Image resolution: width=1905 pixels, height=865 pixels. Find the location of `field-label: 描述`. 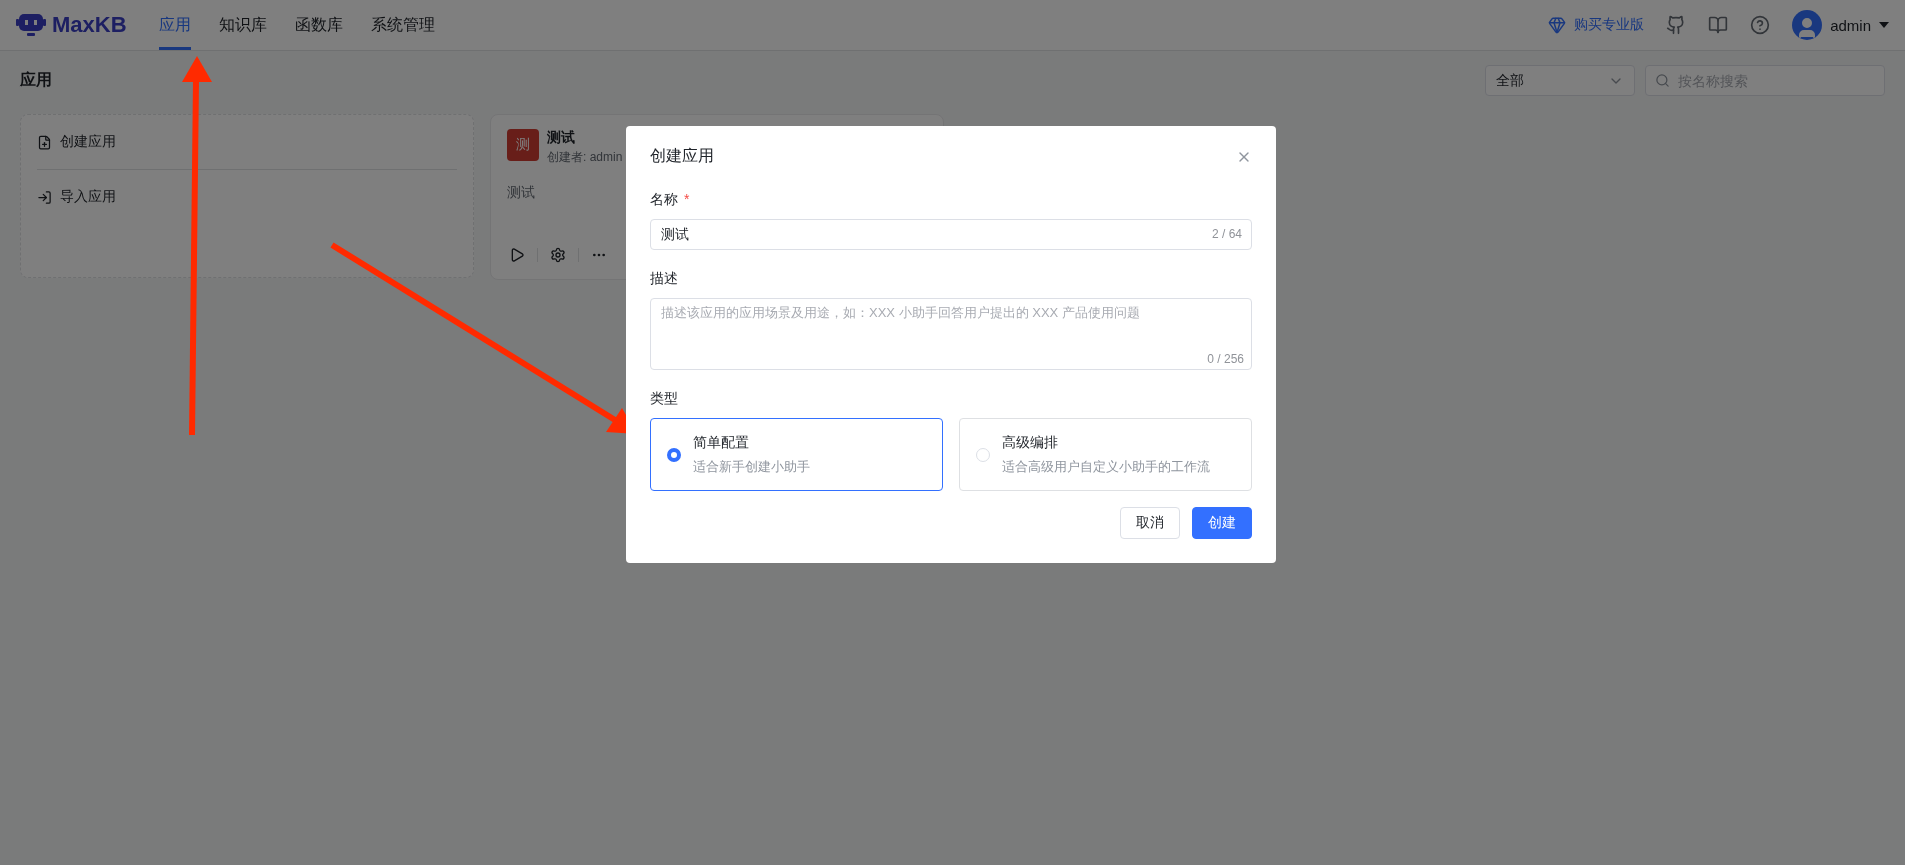

field-label: 描述 is located at coordinates (664, 279).